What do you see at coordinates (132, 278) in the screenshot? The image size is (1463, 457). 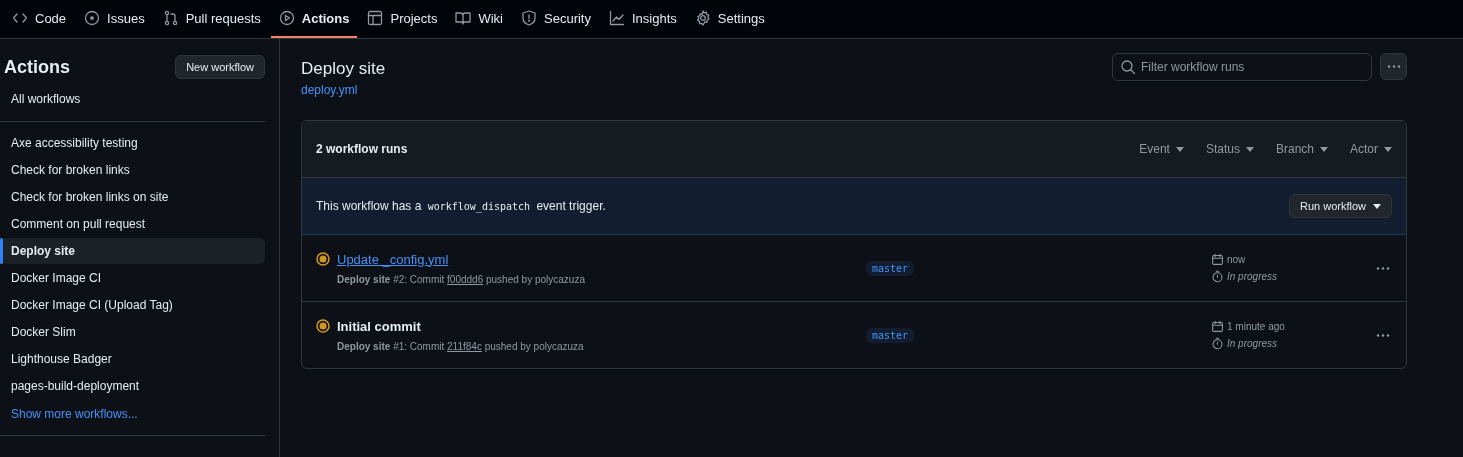 I see `sidebar-item: Docker Image CI` at bounding box center [132, 278].